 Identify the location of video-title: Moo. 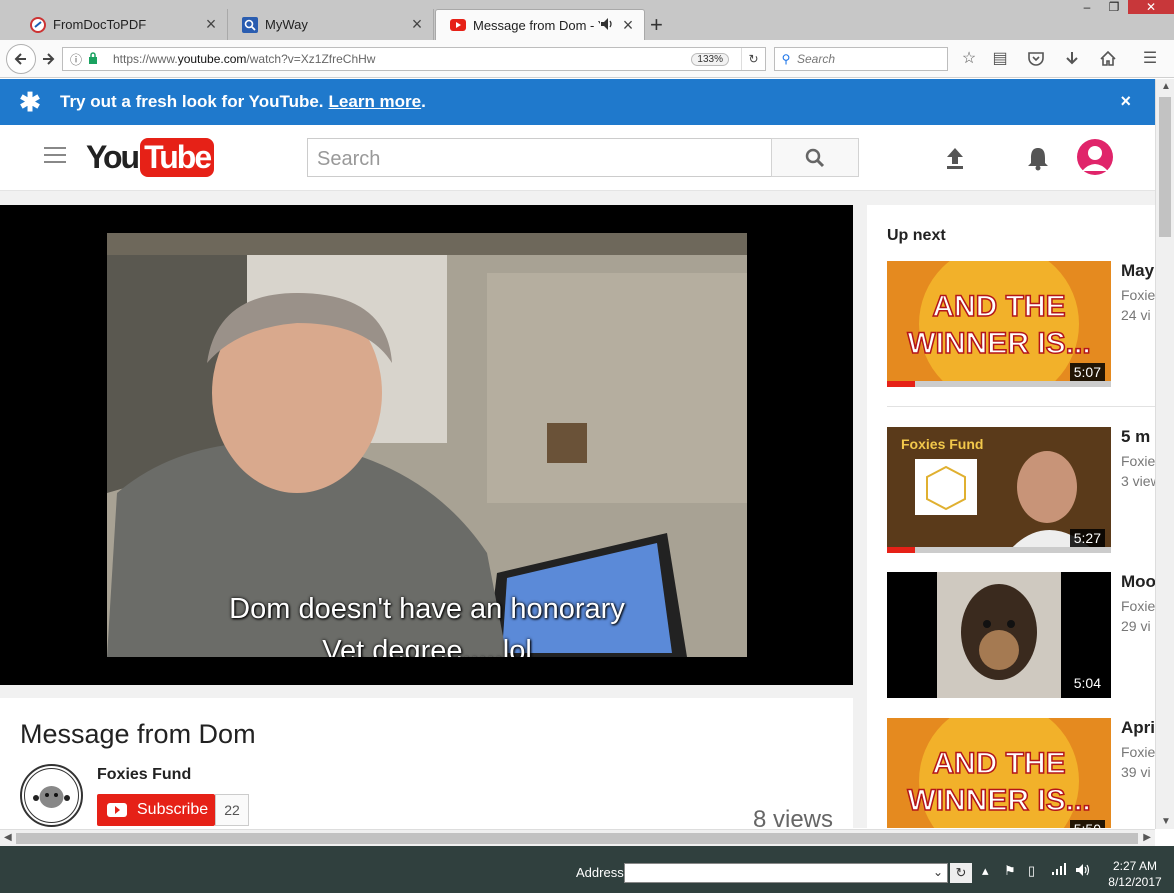
(1138, 582).